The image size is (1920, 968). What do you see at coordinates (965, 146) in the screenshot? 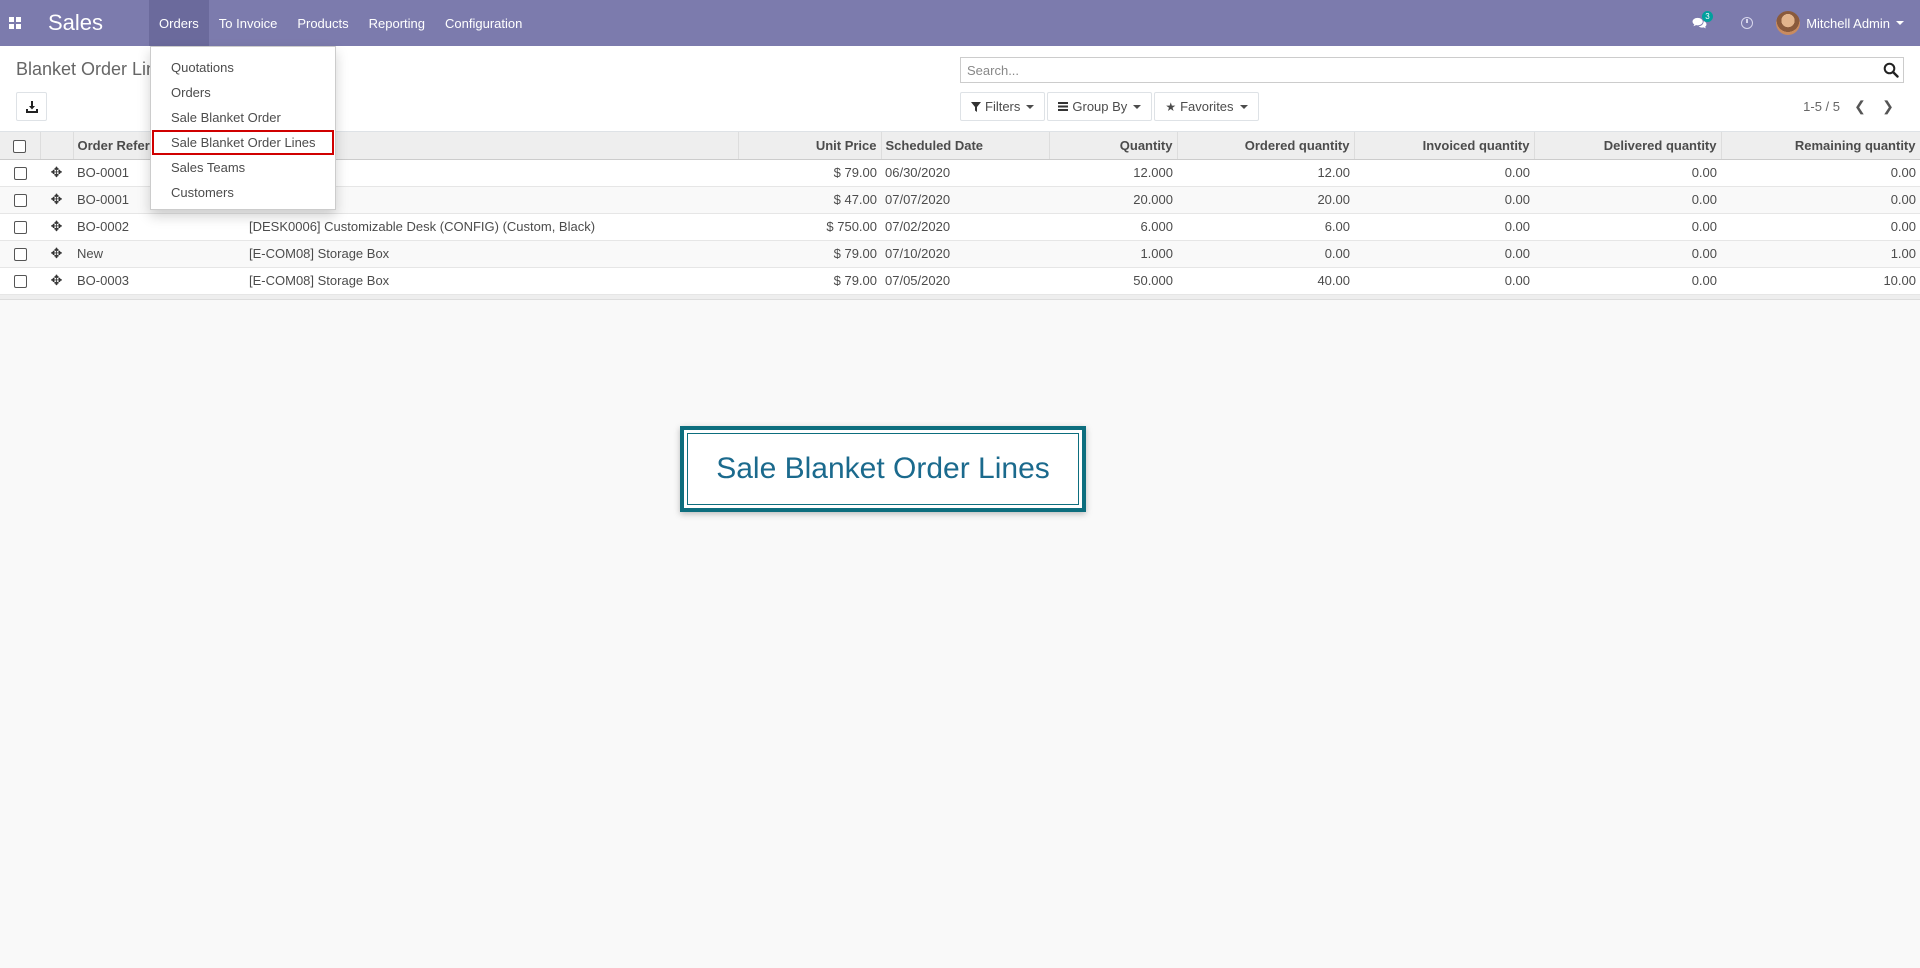
I see `header-scheduled-date: Scheduled Date` at bounding box center [965, 146].